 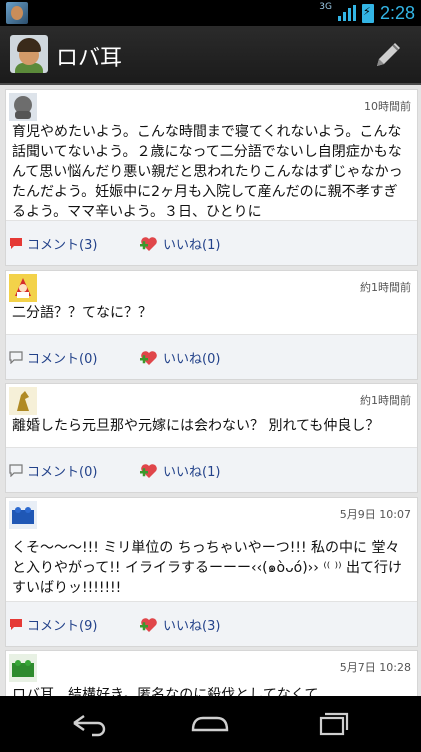 I want to click on post-text: ロバ耳、結構好き。匿名なのに殺伐としてなくて, so click(x=165, y=691).